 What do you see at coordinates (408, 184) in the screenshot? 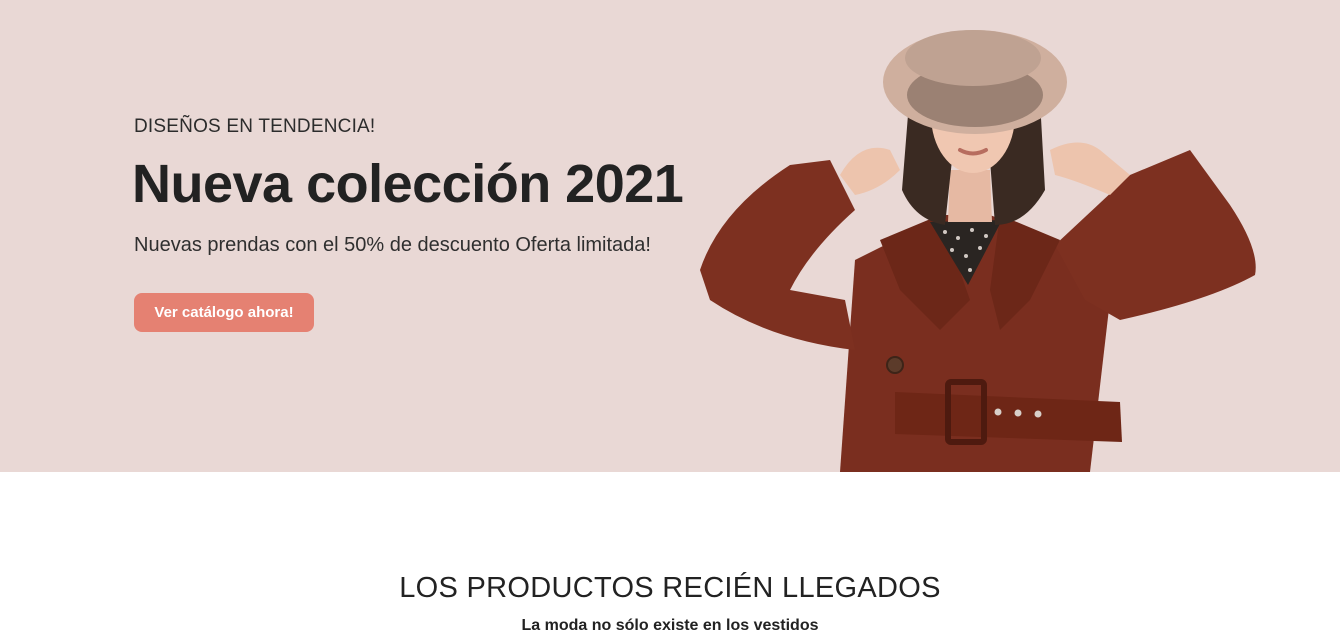
I see `hero-title: Nueva colección 2021` at bounding box center [408, 184].